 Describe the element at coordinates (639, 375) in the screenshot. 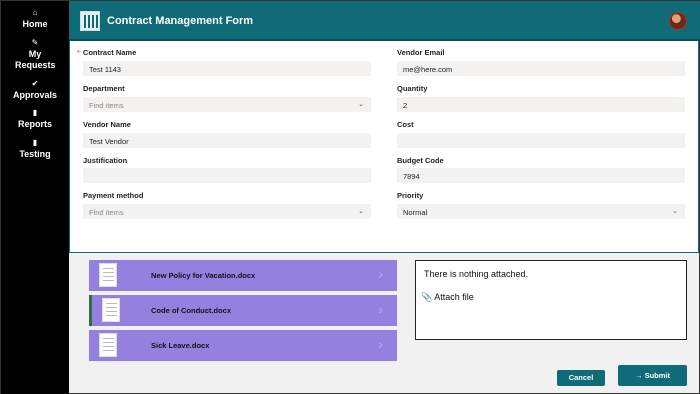

I see `arrow-right-icon: →` at that location.